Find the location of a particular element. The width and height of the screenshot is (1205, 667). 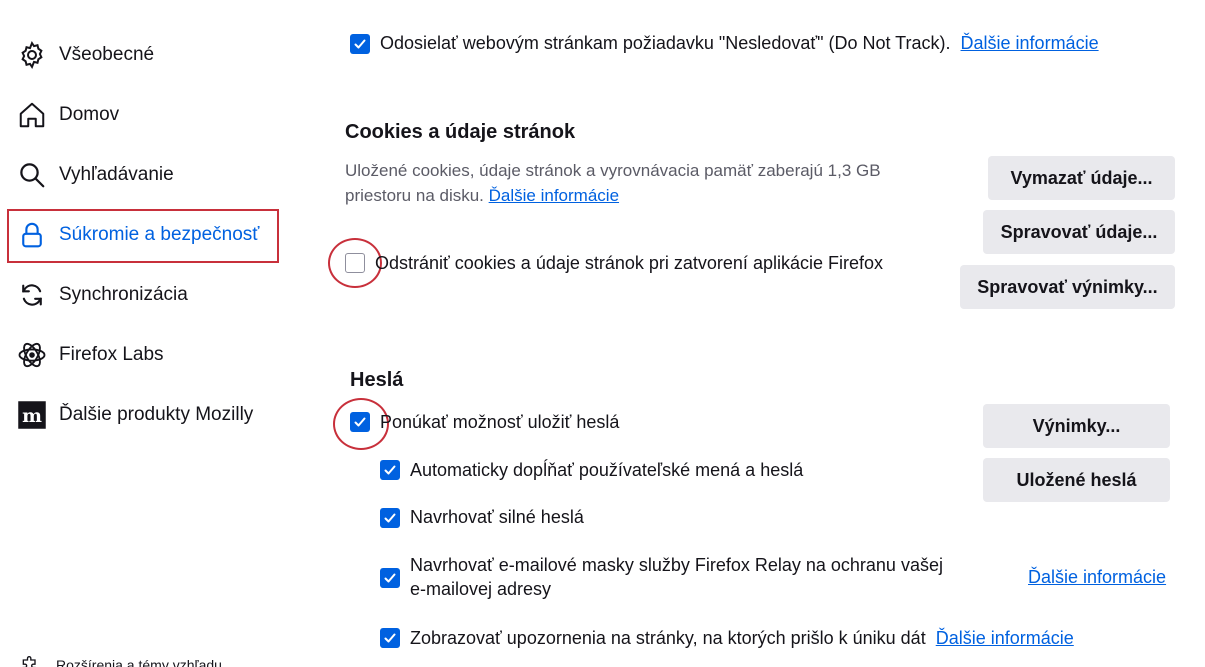

sidebar-item-home: Domov is located at coordinates (67, 115).